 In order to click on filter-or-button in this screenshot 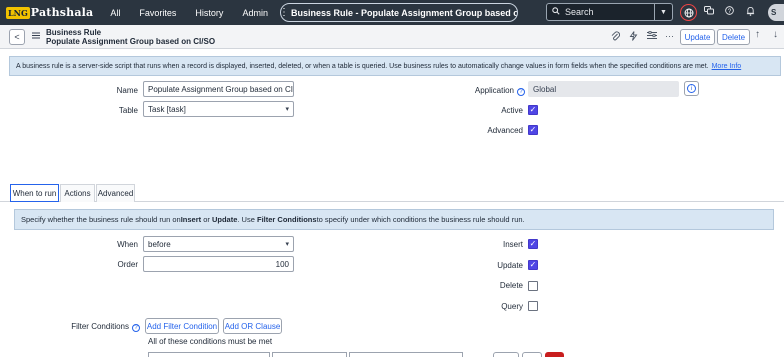, I will do `click(532, 354)`.